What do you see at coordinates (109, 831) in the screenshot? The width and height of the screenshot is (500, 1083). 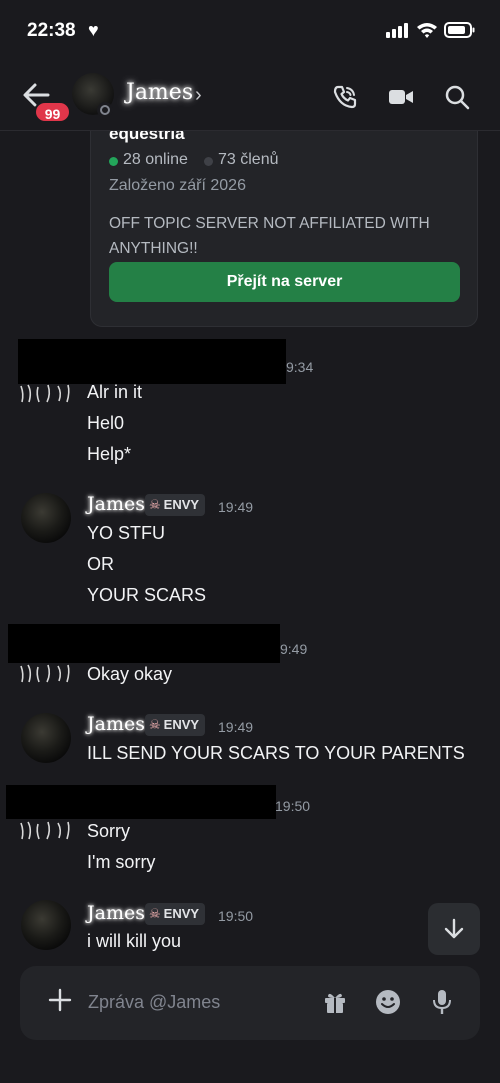 I see `message-text: Sorry` at bounding box center [109, 831].